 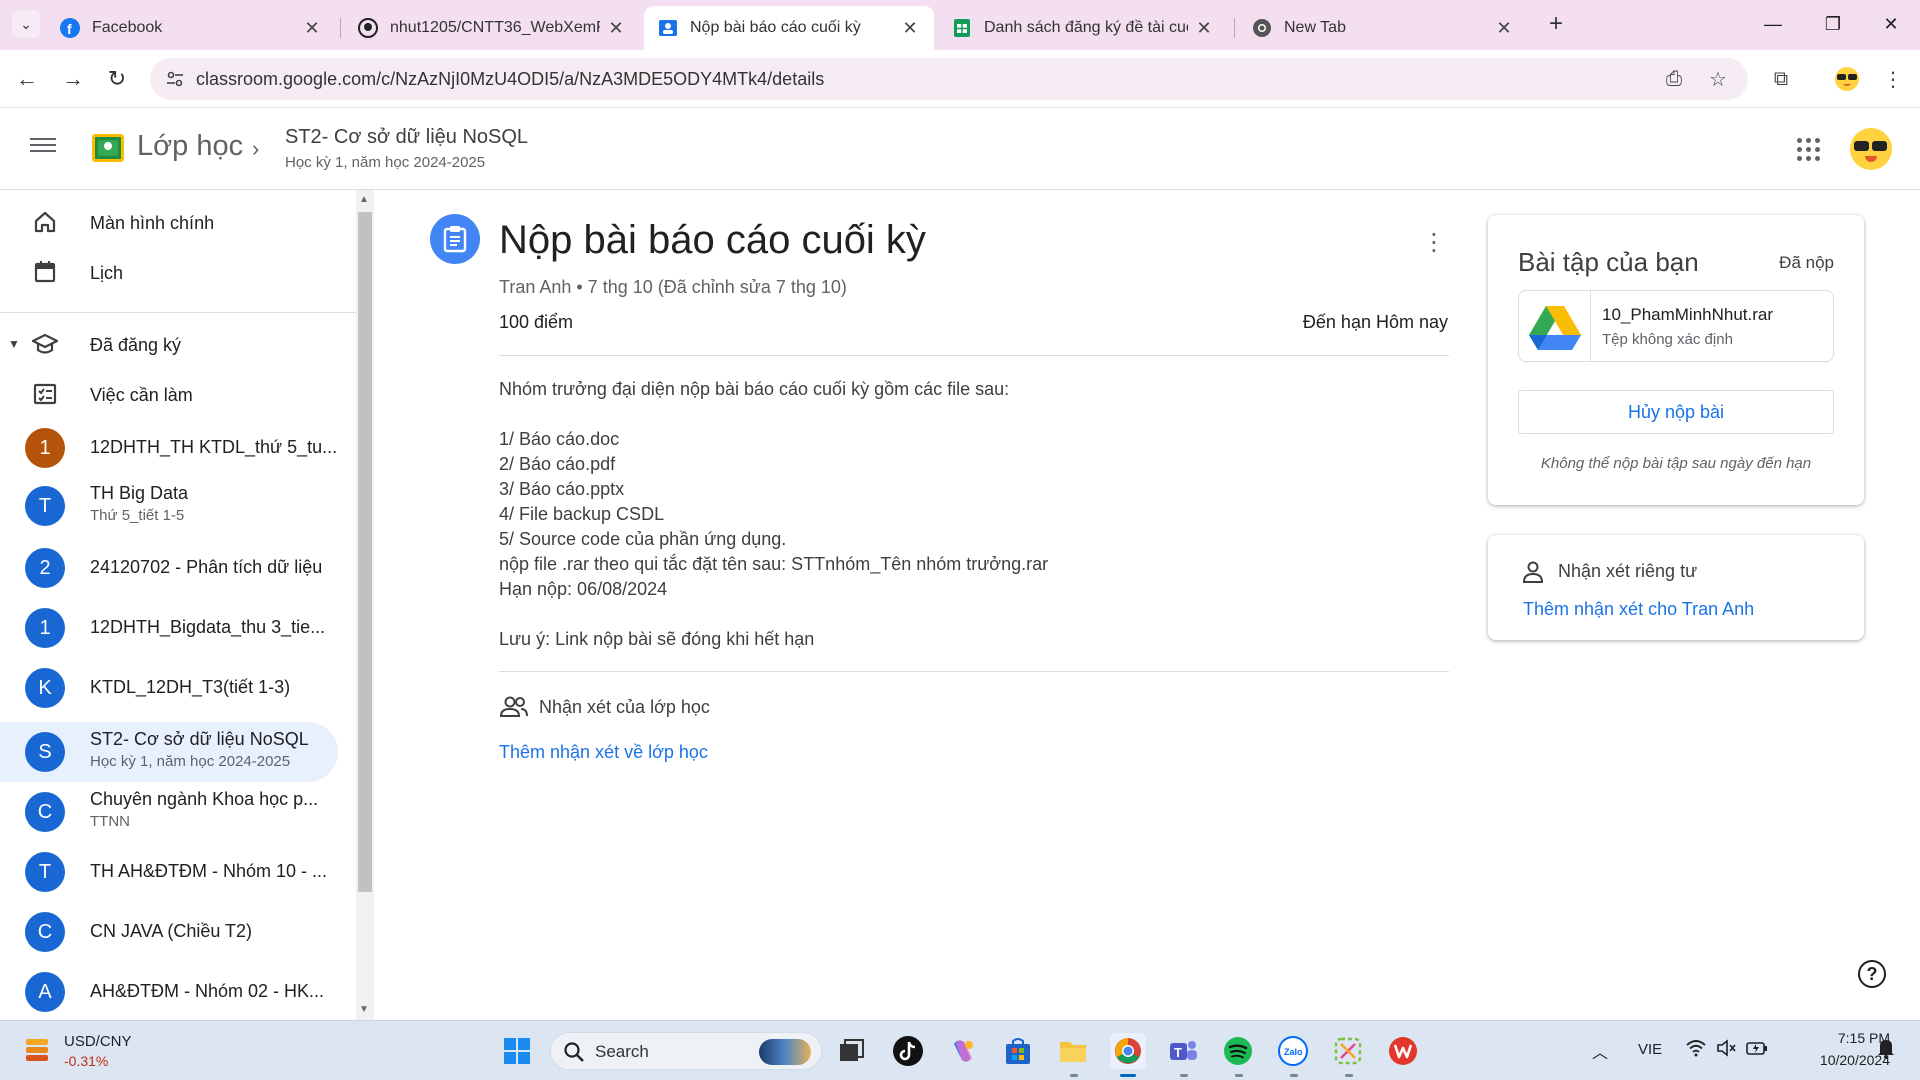 I want to click on volume-muted-icon, so click(x=1726, y=1050).